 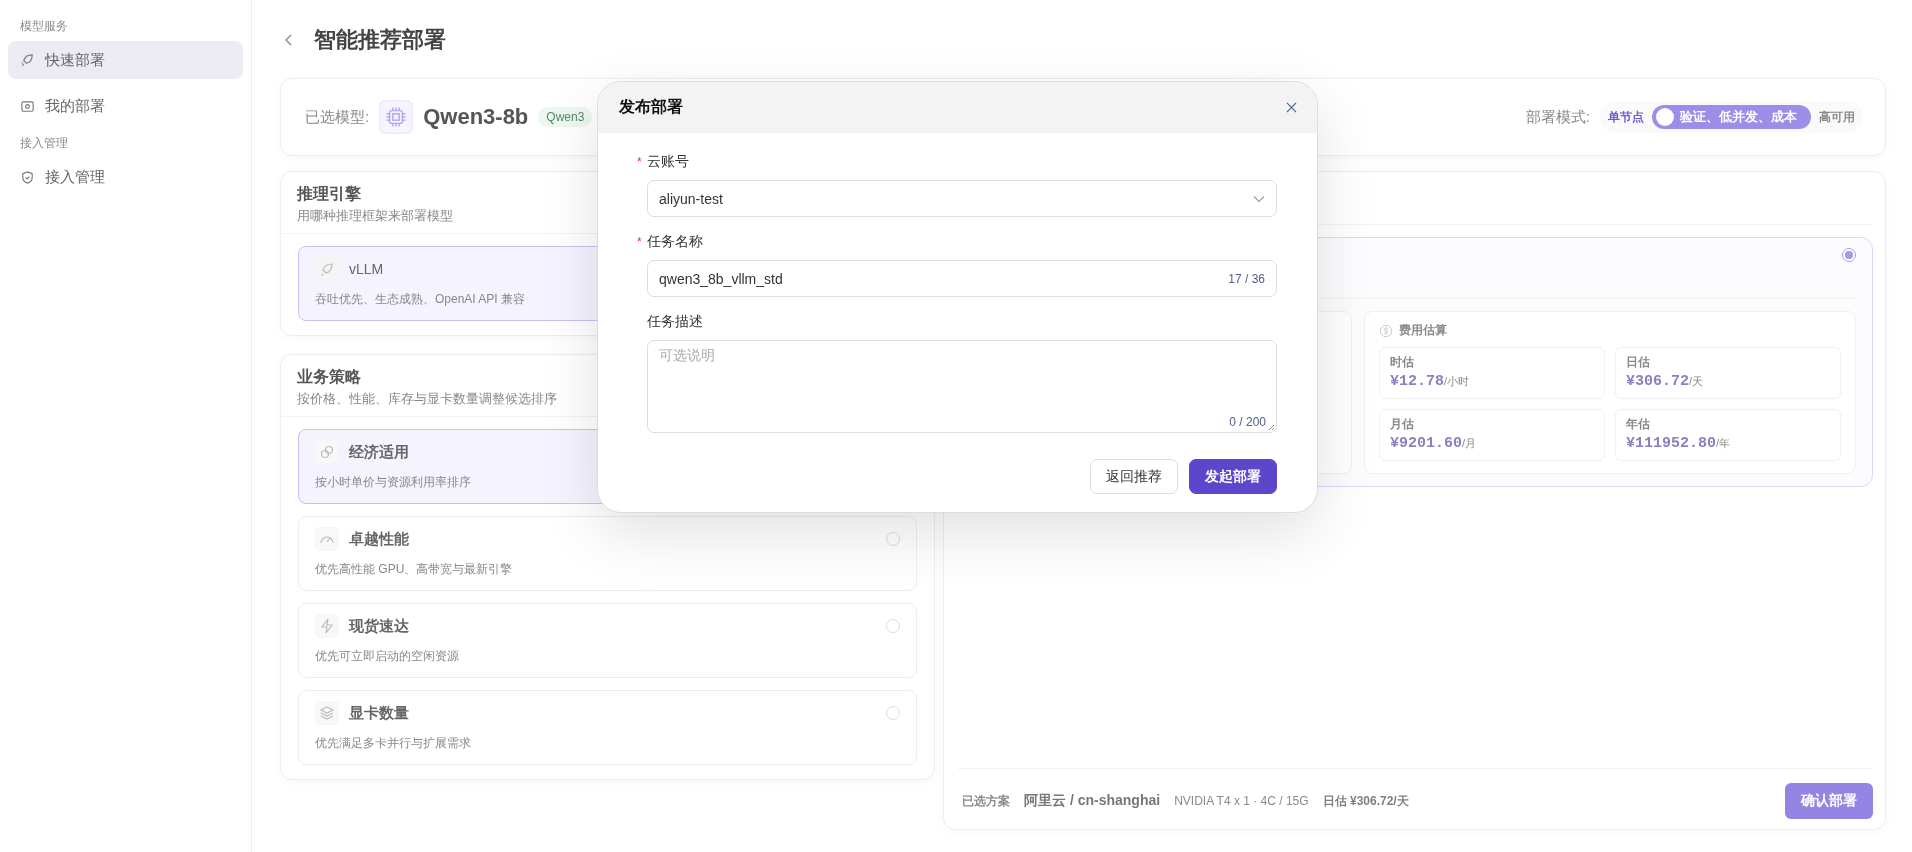 What do you see at coordinates (1671, 443) in the screenshot?
I see `cost-value: ¥111952.80` at bounding box center [1671, 443].